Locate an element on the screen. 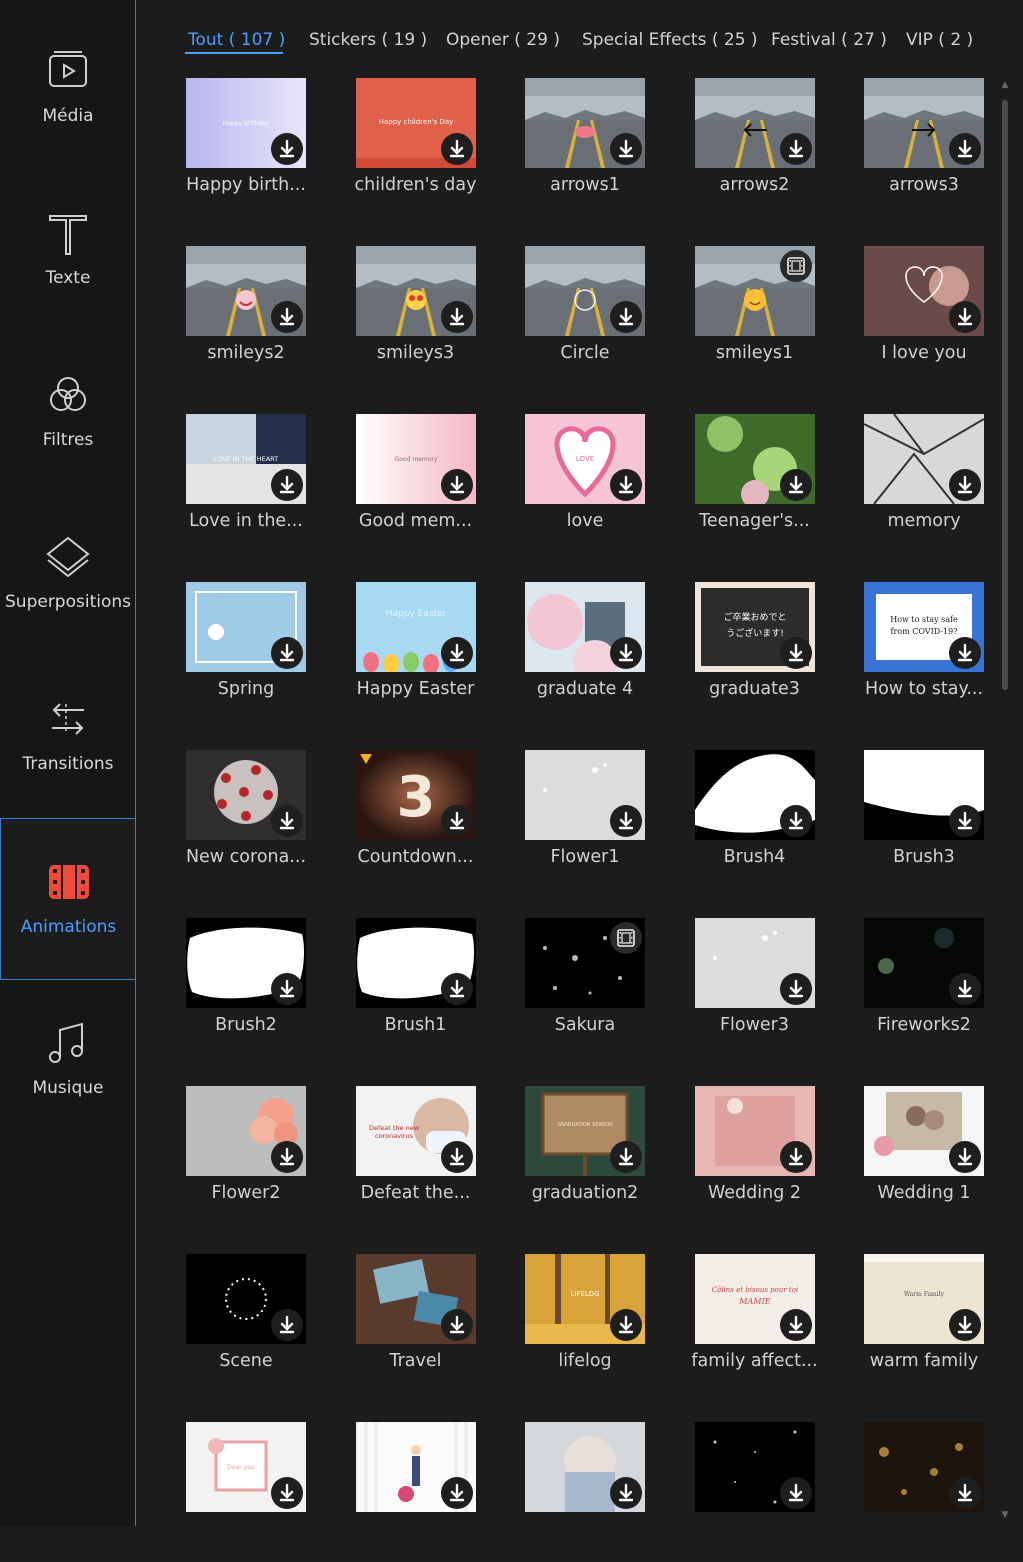  animation-tile: Flower3 is located at coordinates (744, 988).